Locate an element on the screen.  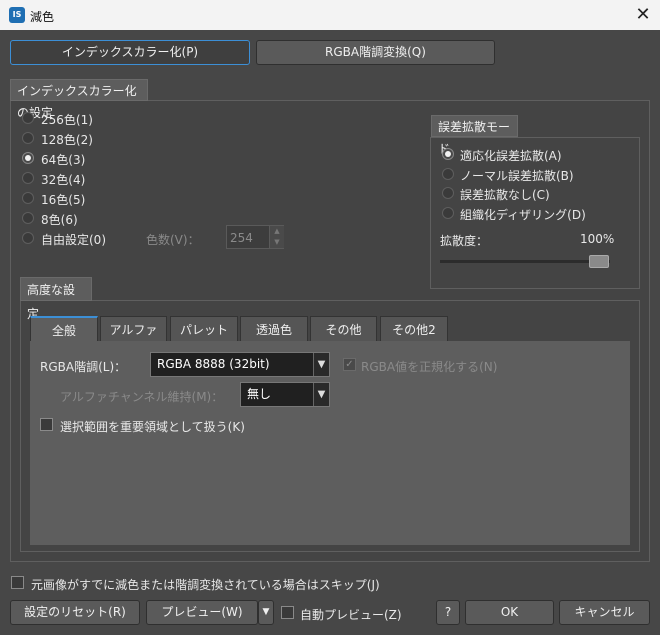
advanced-title: 高度な設定 is located at coordinates (56, 299).